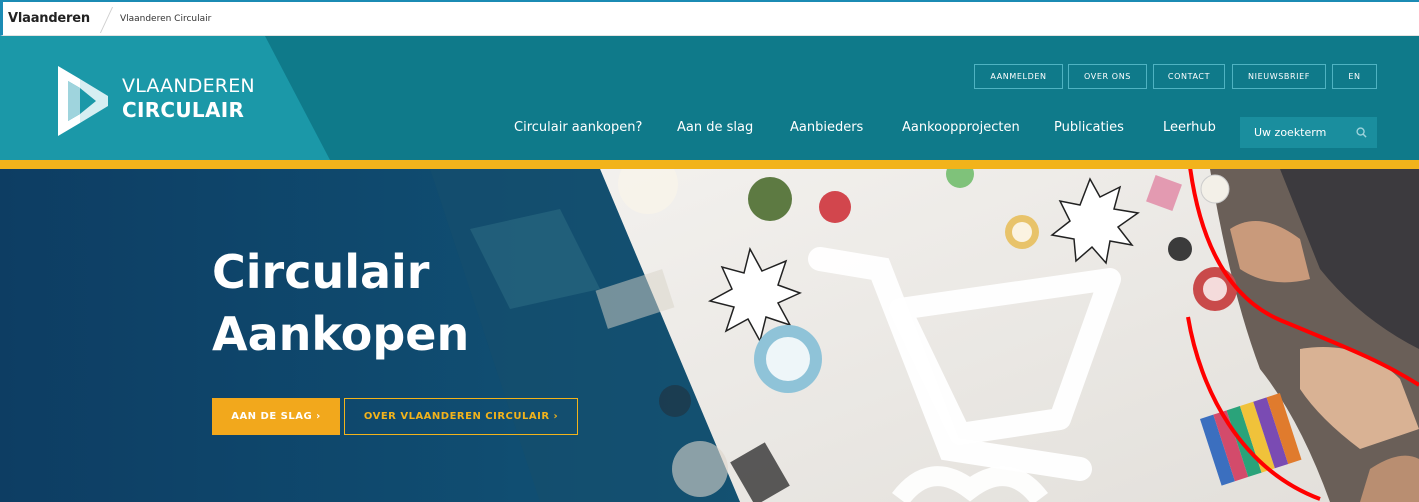 The width and height of the screenshot is (1419, 502). What do you see at coordinates (1018, 76) in the screenshot?
I see `util-nav-aanmelden: AANMELDEN` at bounding box center [1018, 76].